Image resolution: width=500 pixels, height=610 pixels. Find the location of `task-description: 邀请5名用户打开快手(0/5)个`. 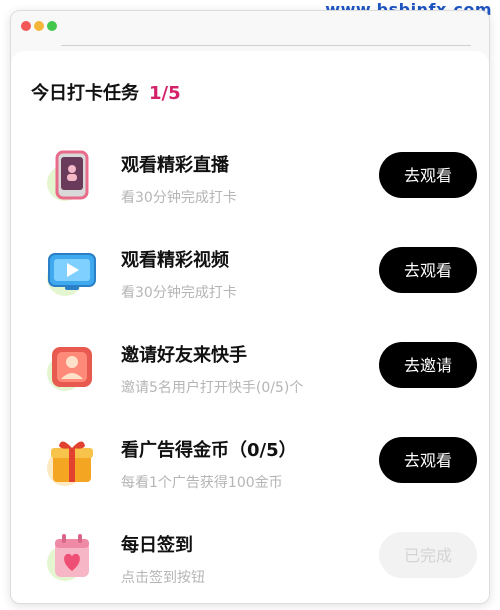

task-description: 邀请5名用户打开快手(0/5)个 is located at coordinates (212, 388).